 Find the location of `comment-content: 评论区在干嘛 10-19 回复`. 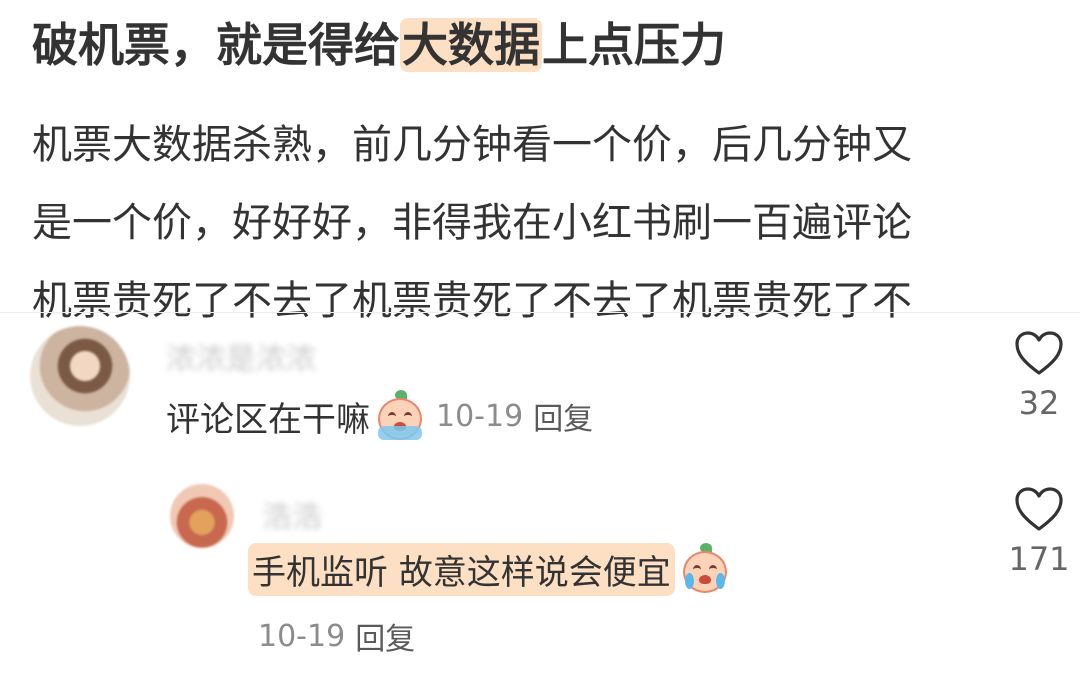

comment-content: 评论区在干嘛 10-19 回复 is located at coordinates (379, 415).